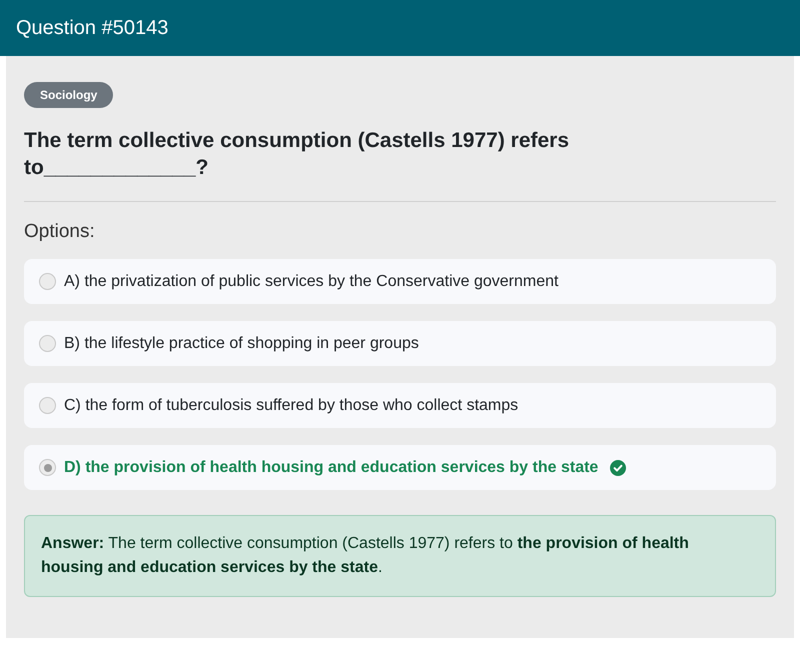 The image size is (800, 668). What do you see at coordinates (297, 154) in the screenshot?
I see `question-text: The term collective consumption (Castells 1977) refers to_____________?` at bounding box center [297, 154].